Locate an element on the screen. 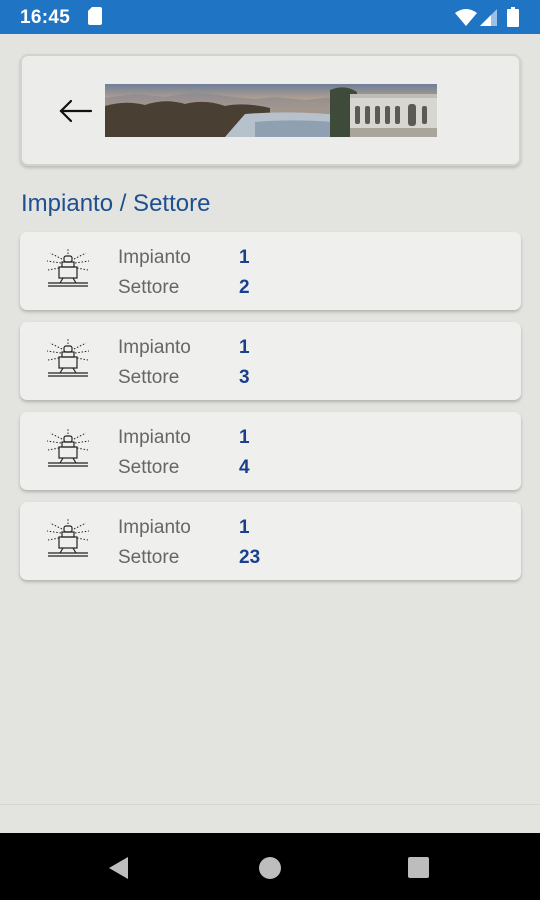 The image size is (540, 900). battery-icon is located at coordinates (513, 17).